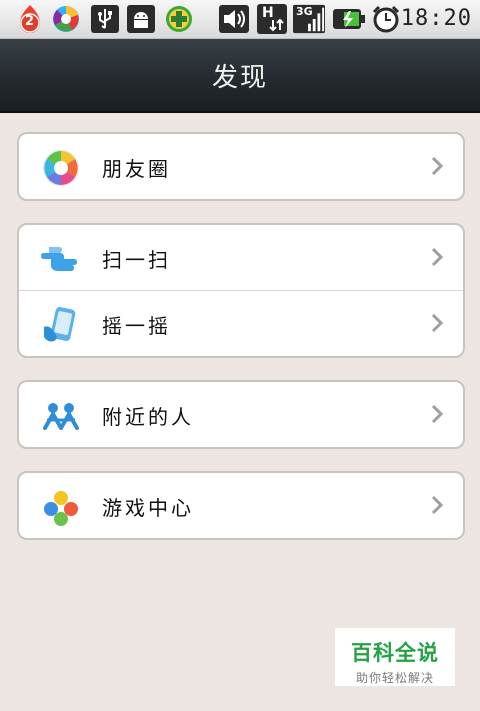 This screenshot has width=480, height=711. What do you see at coordinates (148, 508) in the screenshot?
I see `menu-item-label: 游戏中心` at bounding box center [148, 508].